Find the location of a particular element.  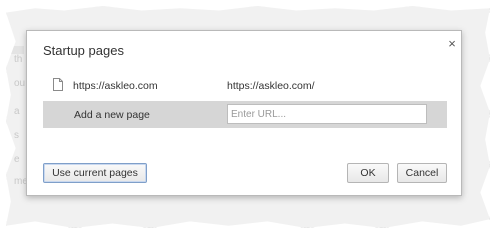

dialog-title: Startup pages is located at coordinates (83, 50).